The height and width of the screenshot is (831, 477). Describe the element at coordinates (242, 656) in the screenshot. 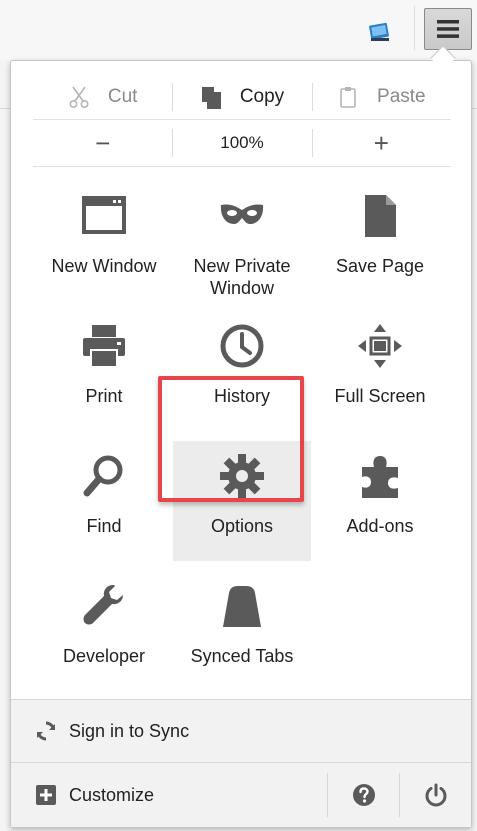

I see `synced-tabs-label: Synced Tabs` at that location.